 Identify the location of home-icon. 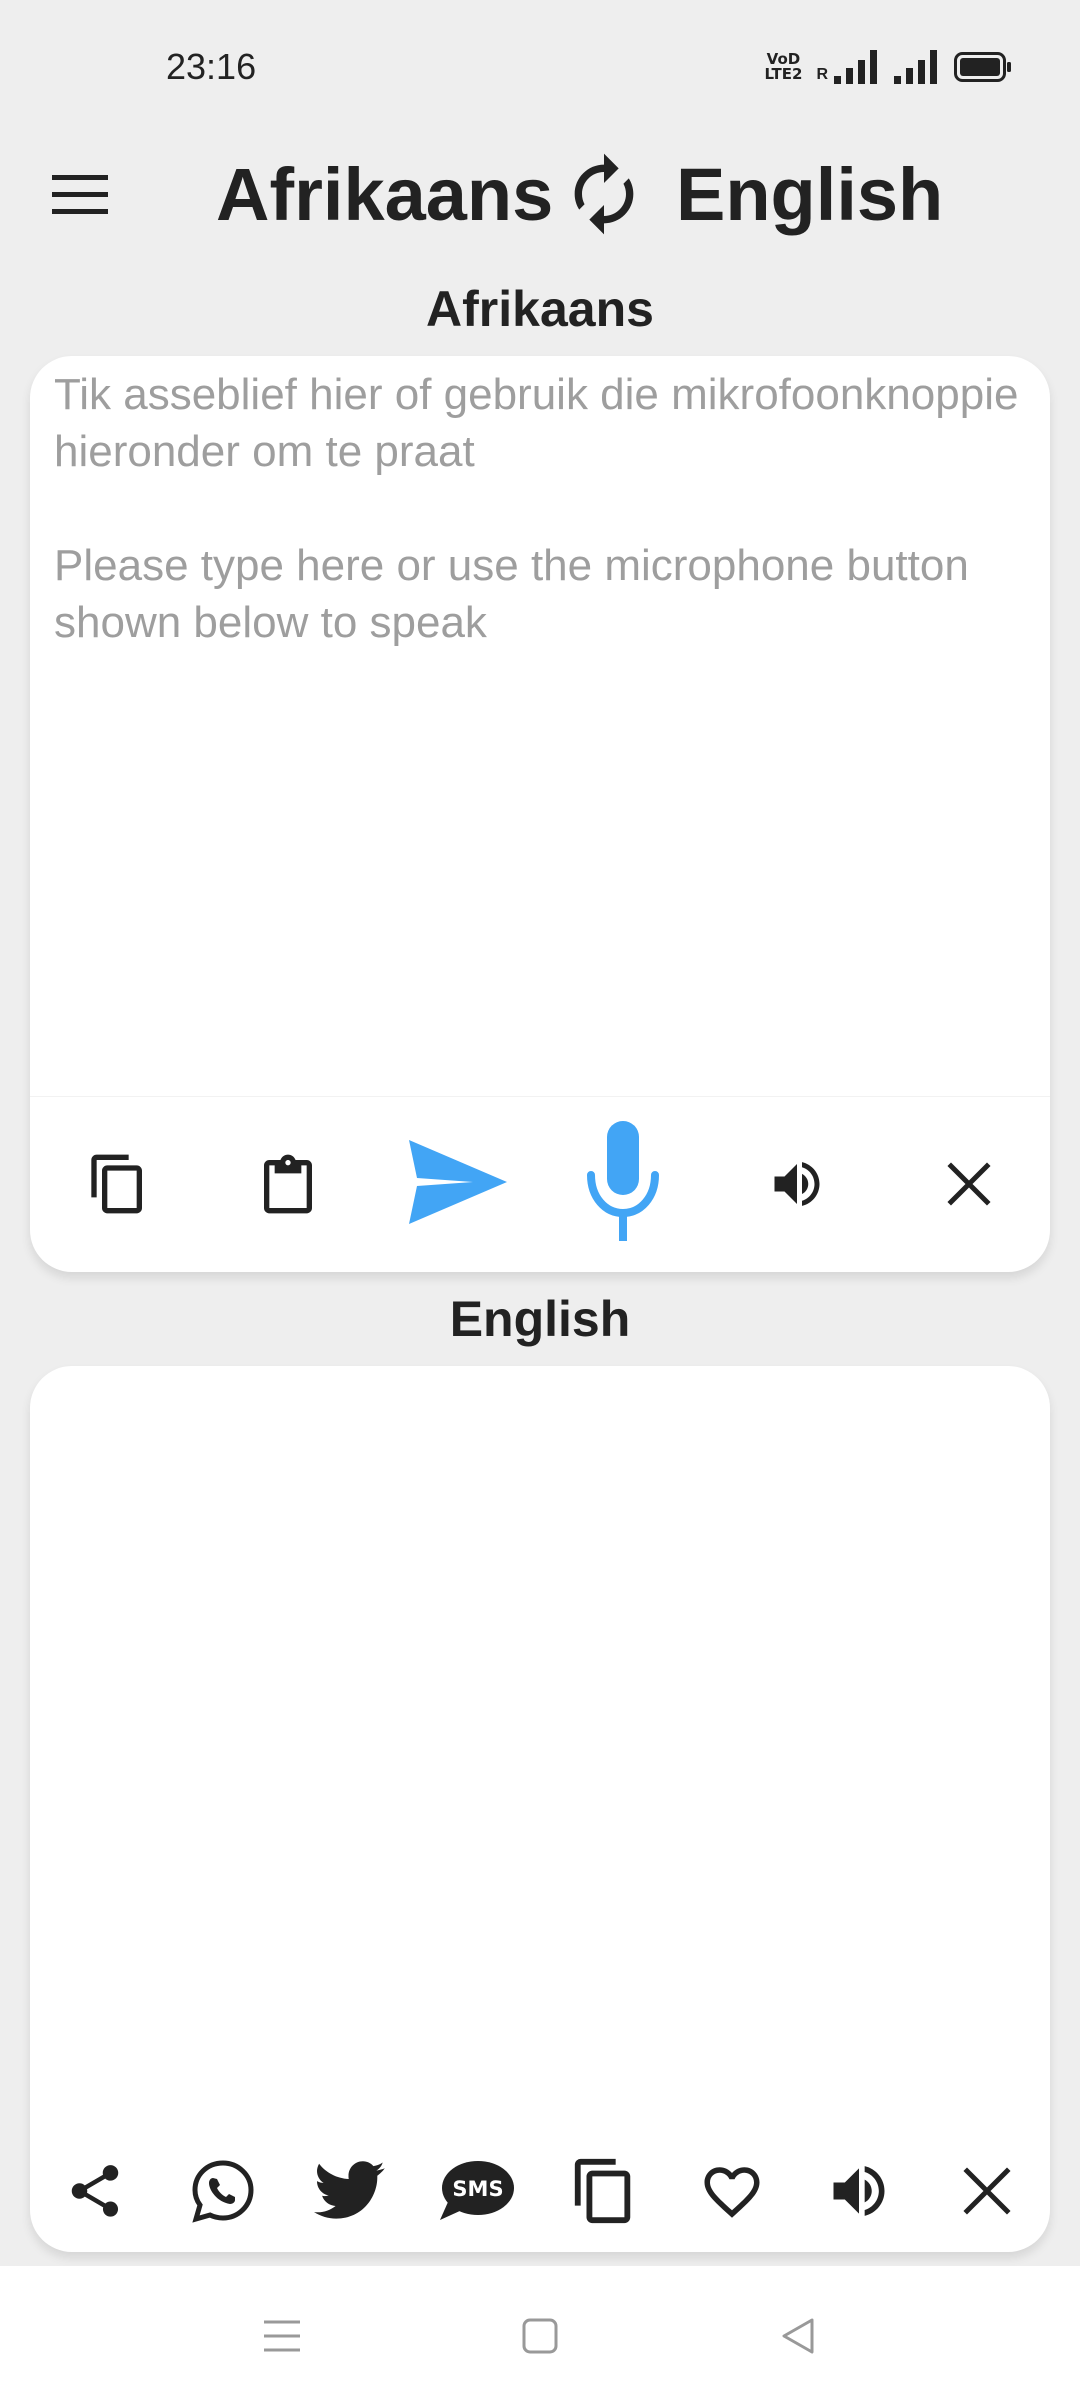
(540, 2336).